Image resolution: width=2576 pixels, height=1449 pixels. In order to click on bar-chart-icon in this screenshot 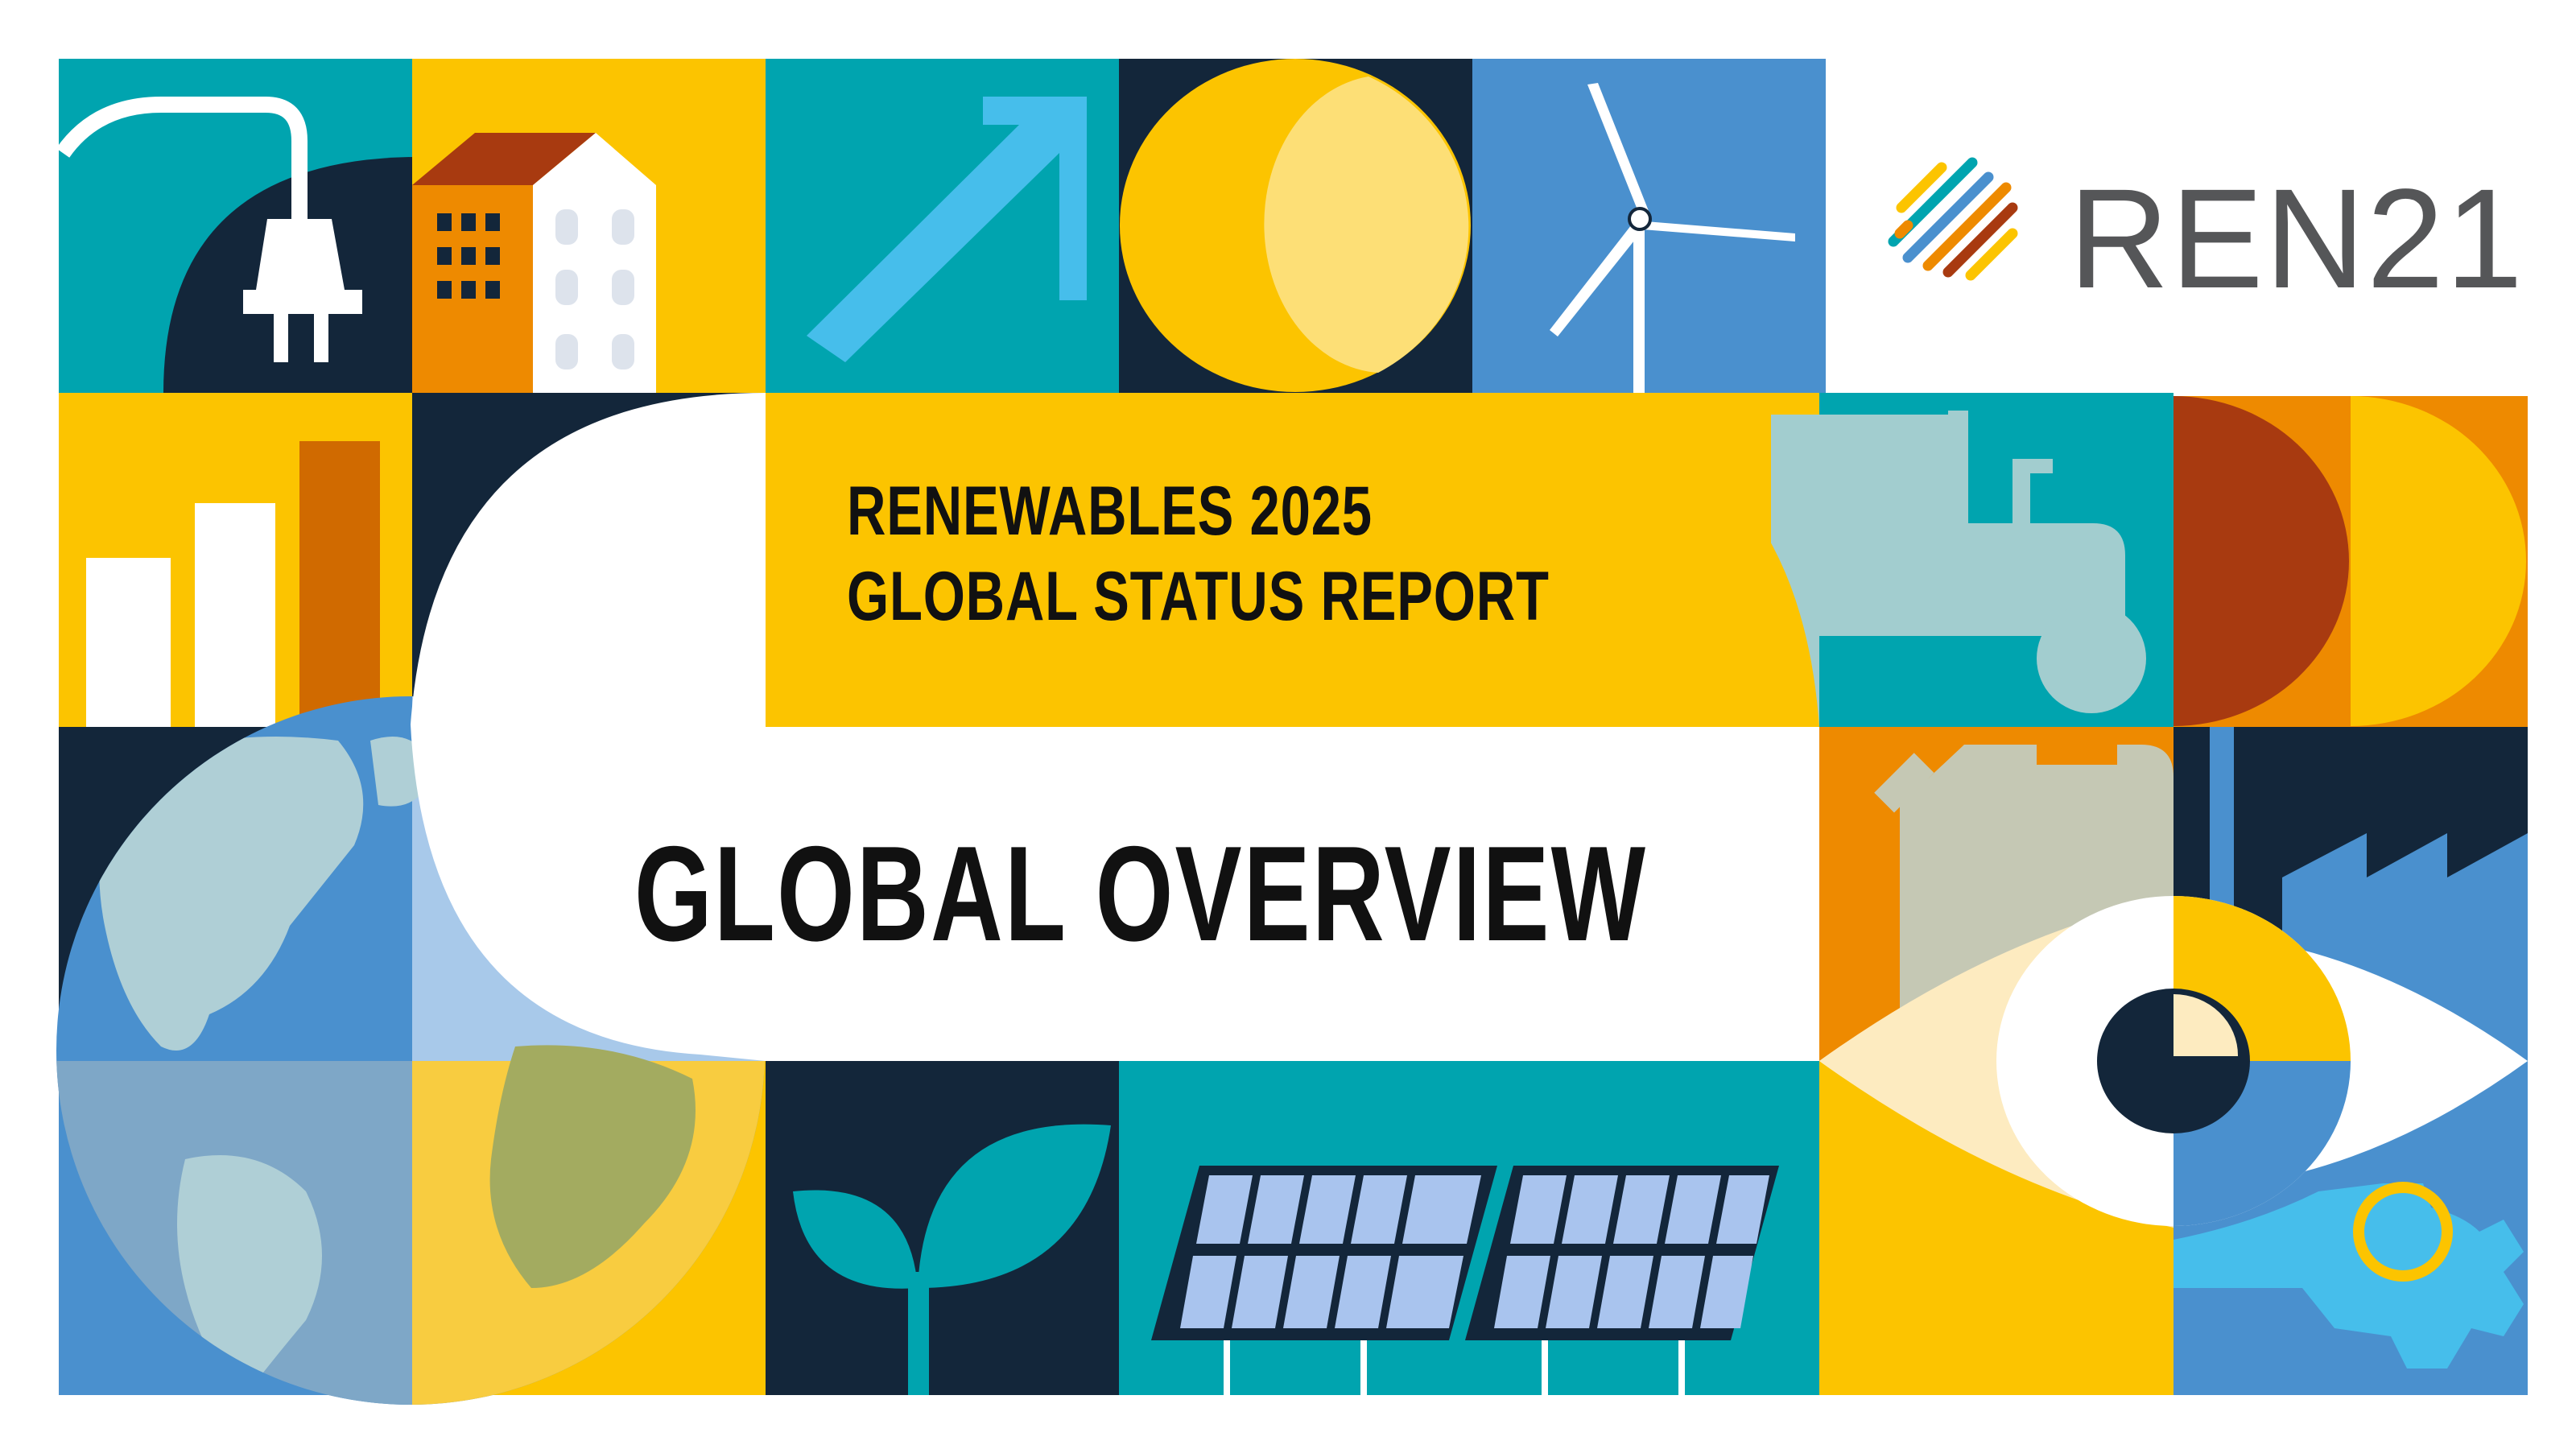, I will do `click(235, 560)`.